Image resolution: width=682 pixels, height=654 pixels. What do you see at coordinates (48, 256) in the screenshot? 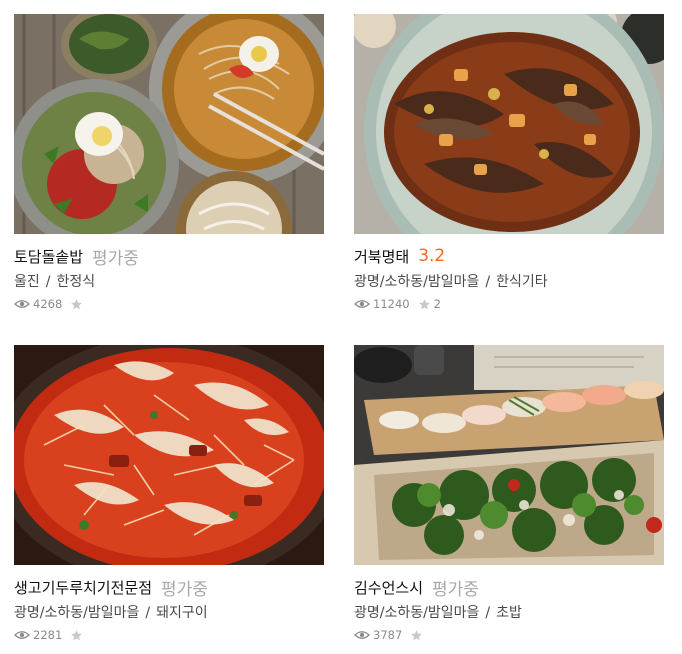
I see `restaurant-name: 토담돌솥밥` at bounding box center [48, 256].